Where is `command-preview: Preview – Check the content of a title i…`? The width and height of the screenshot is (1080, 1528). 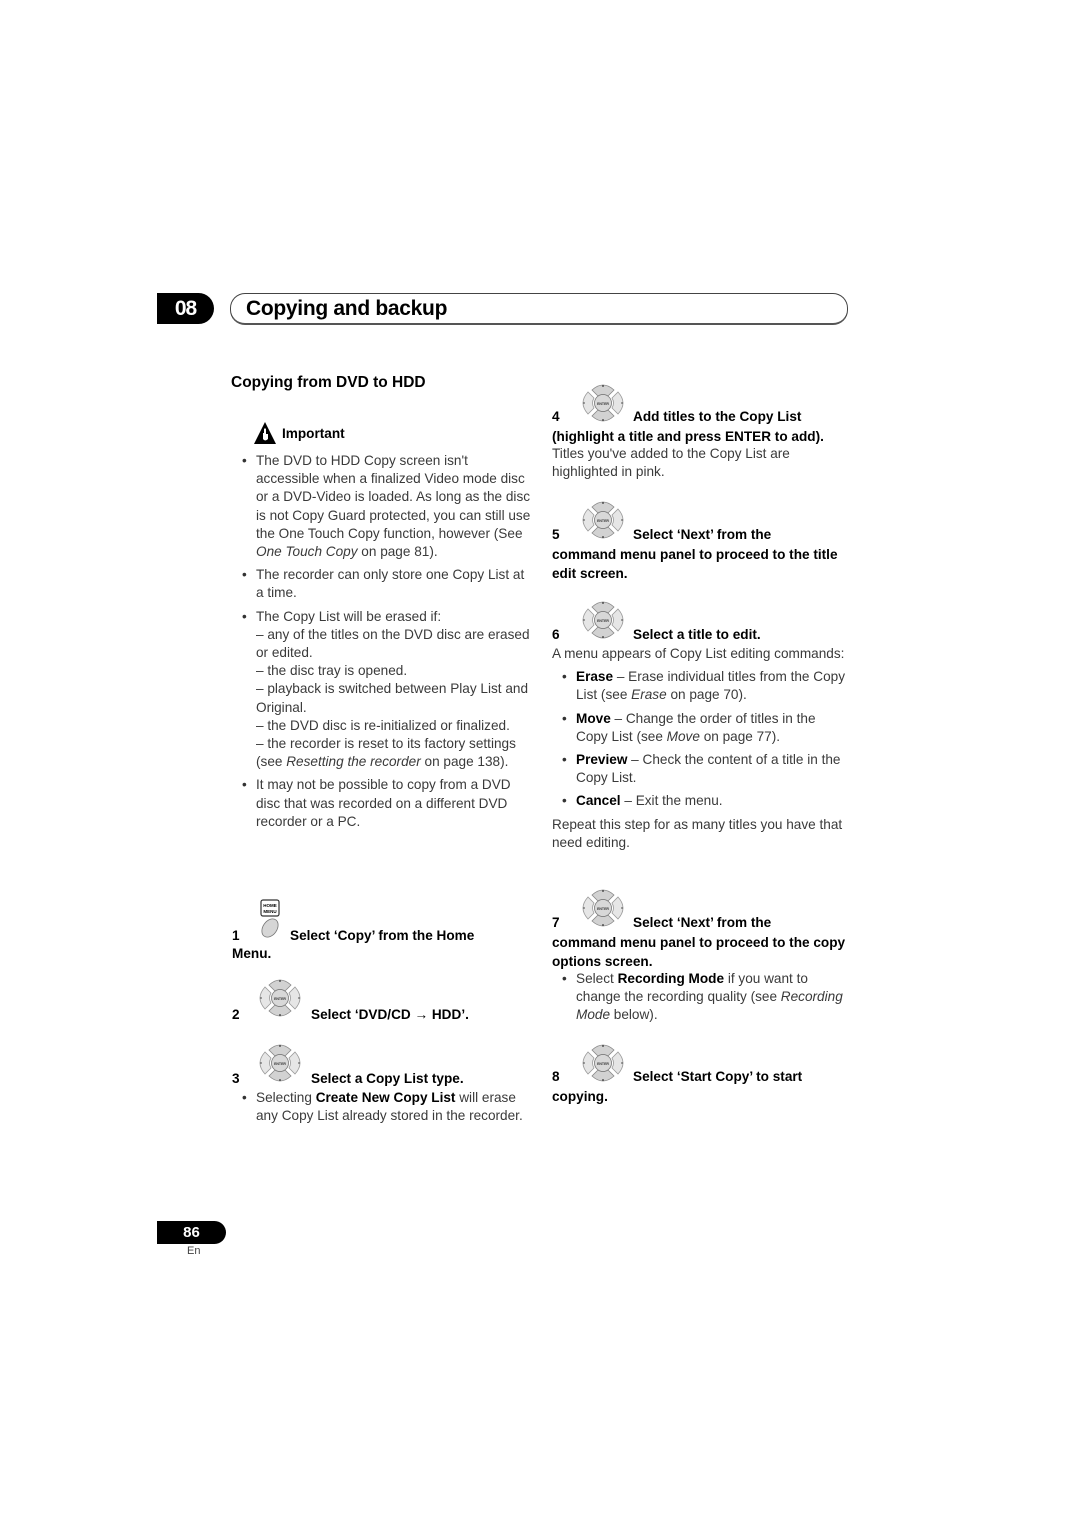
command-preview: Preview – Check the content of a title i… is located at coordinates (699, 769).